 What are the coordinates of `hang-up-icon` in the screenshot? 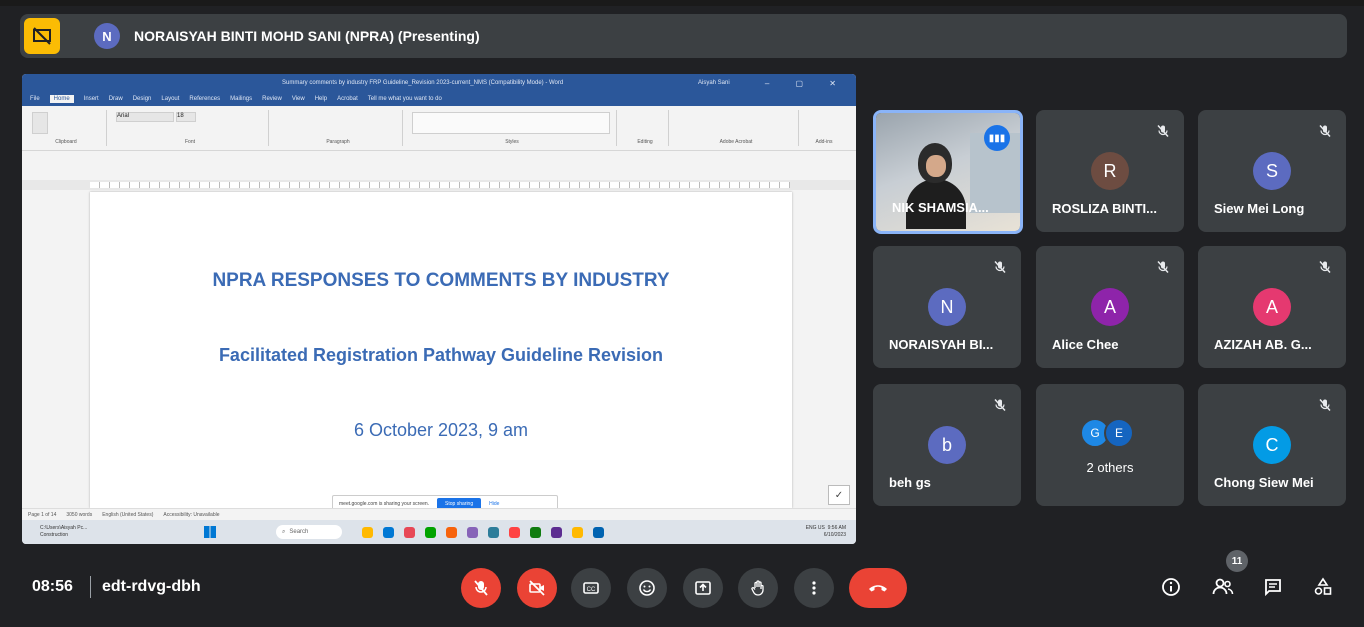 It's located at (878, 588).